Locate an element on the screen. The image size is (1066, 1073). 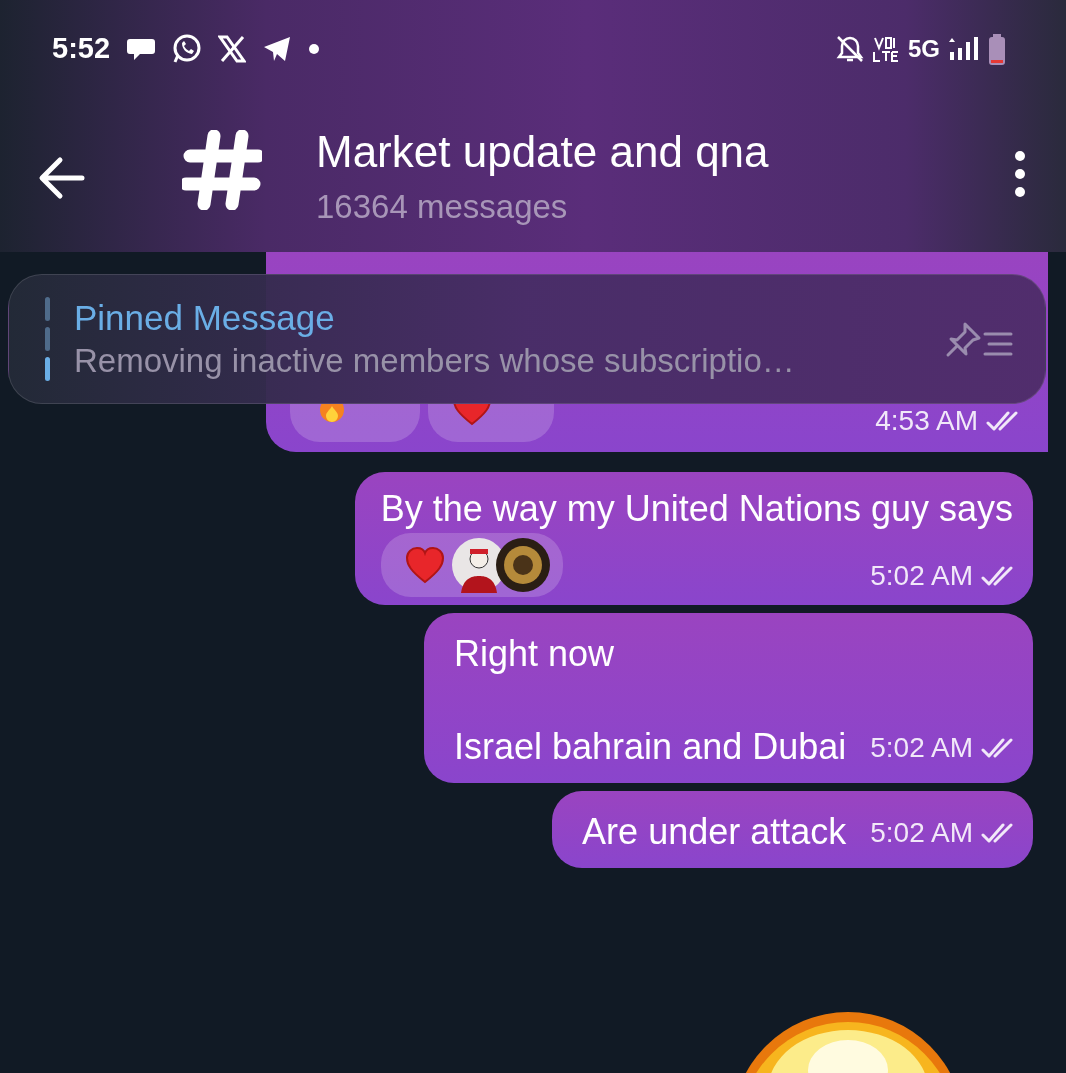
message-time: 4:53 AM is located at coordinates (926, 421).